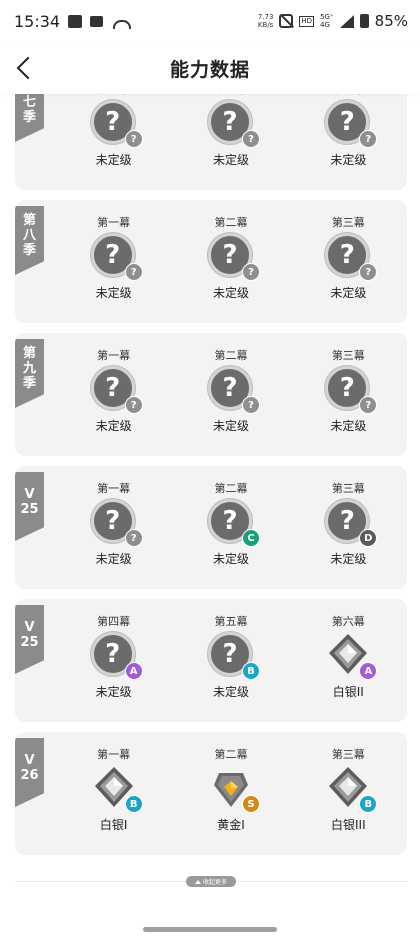  I want to click on act-item: 第二幕 S 黄金I, so click(230, 793).